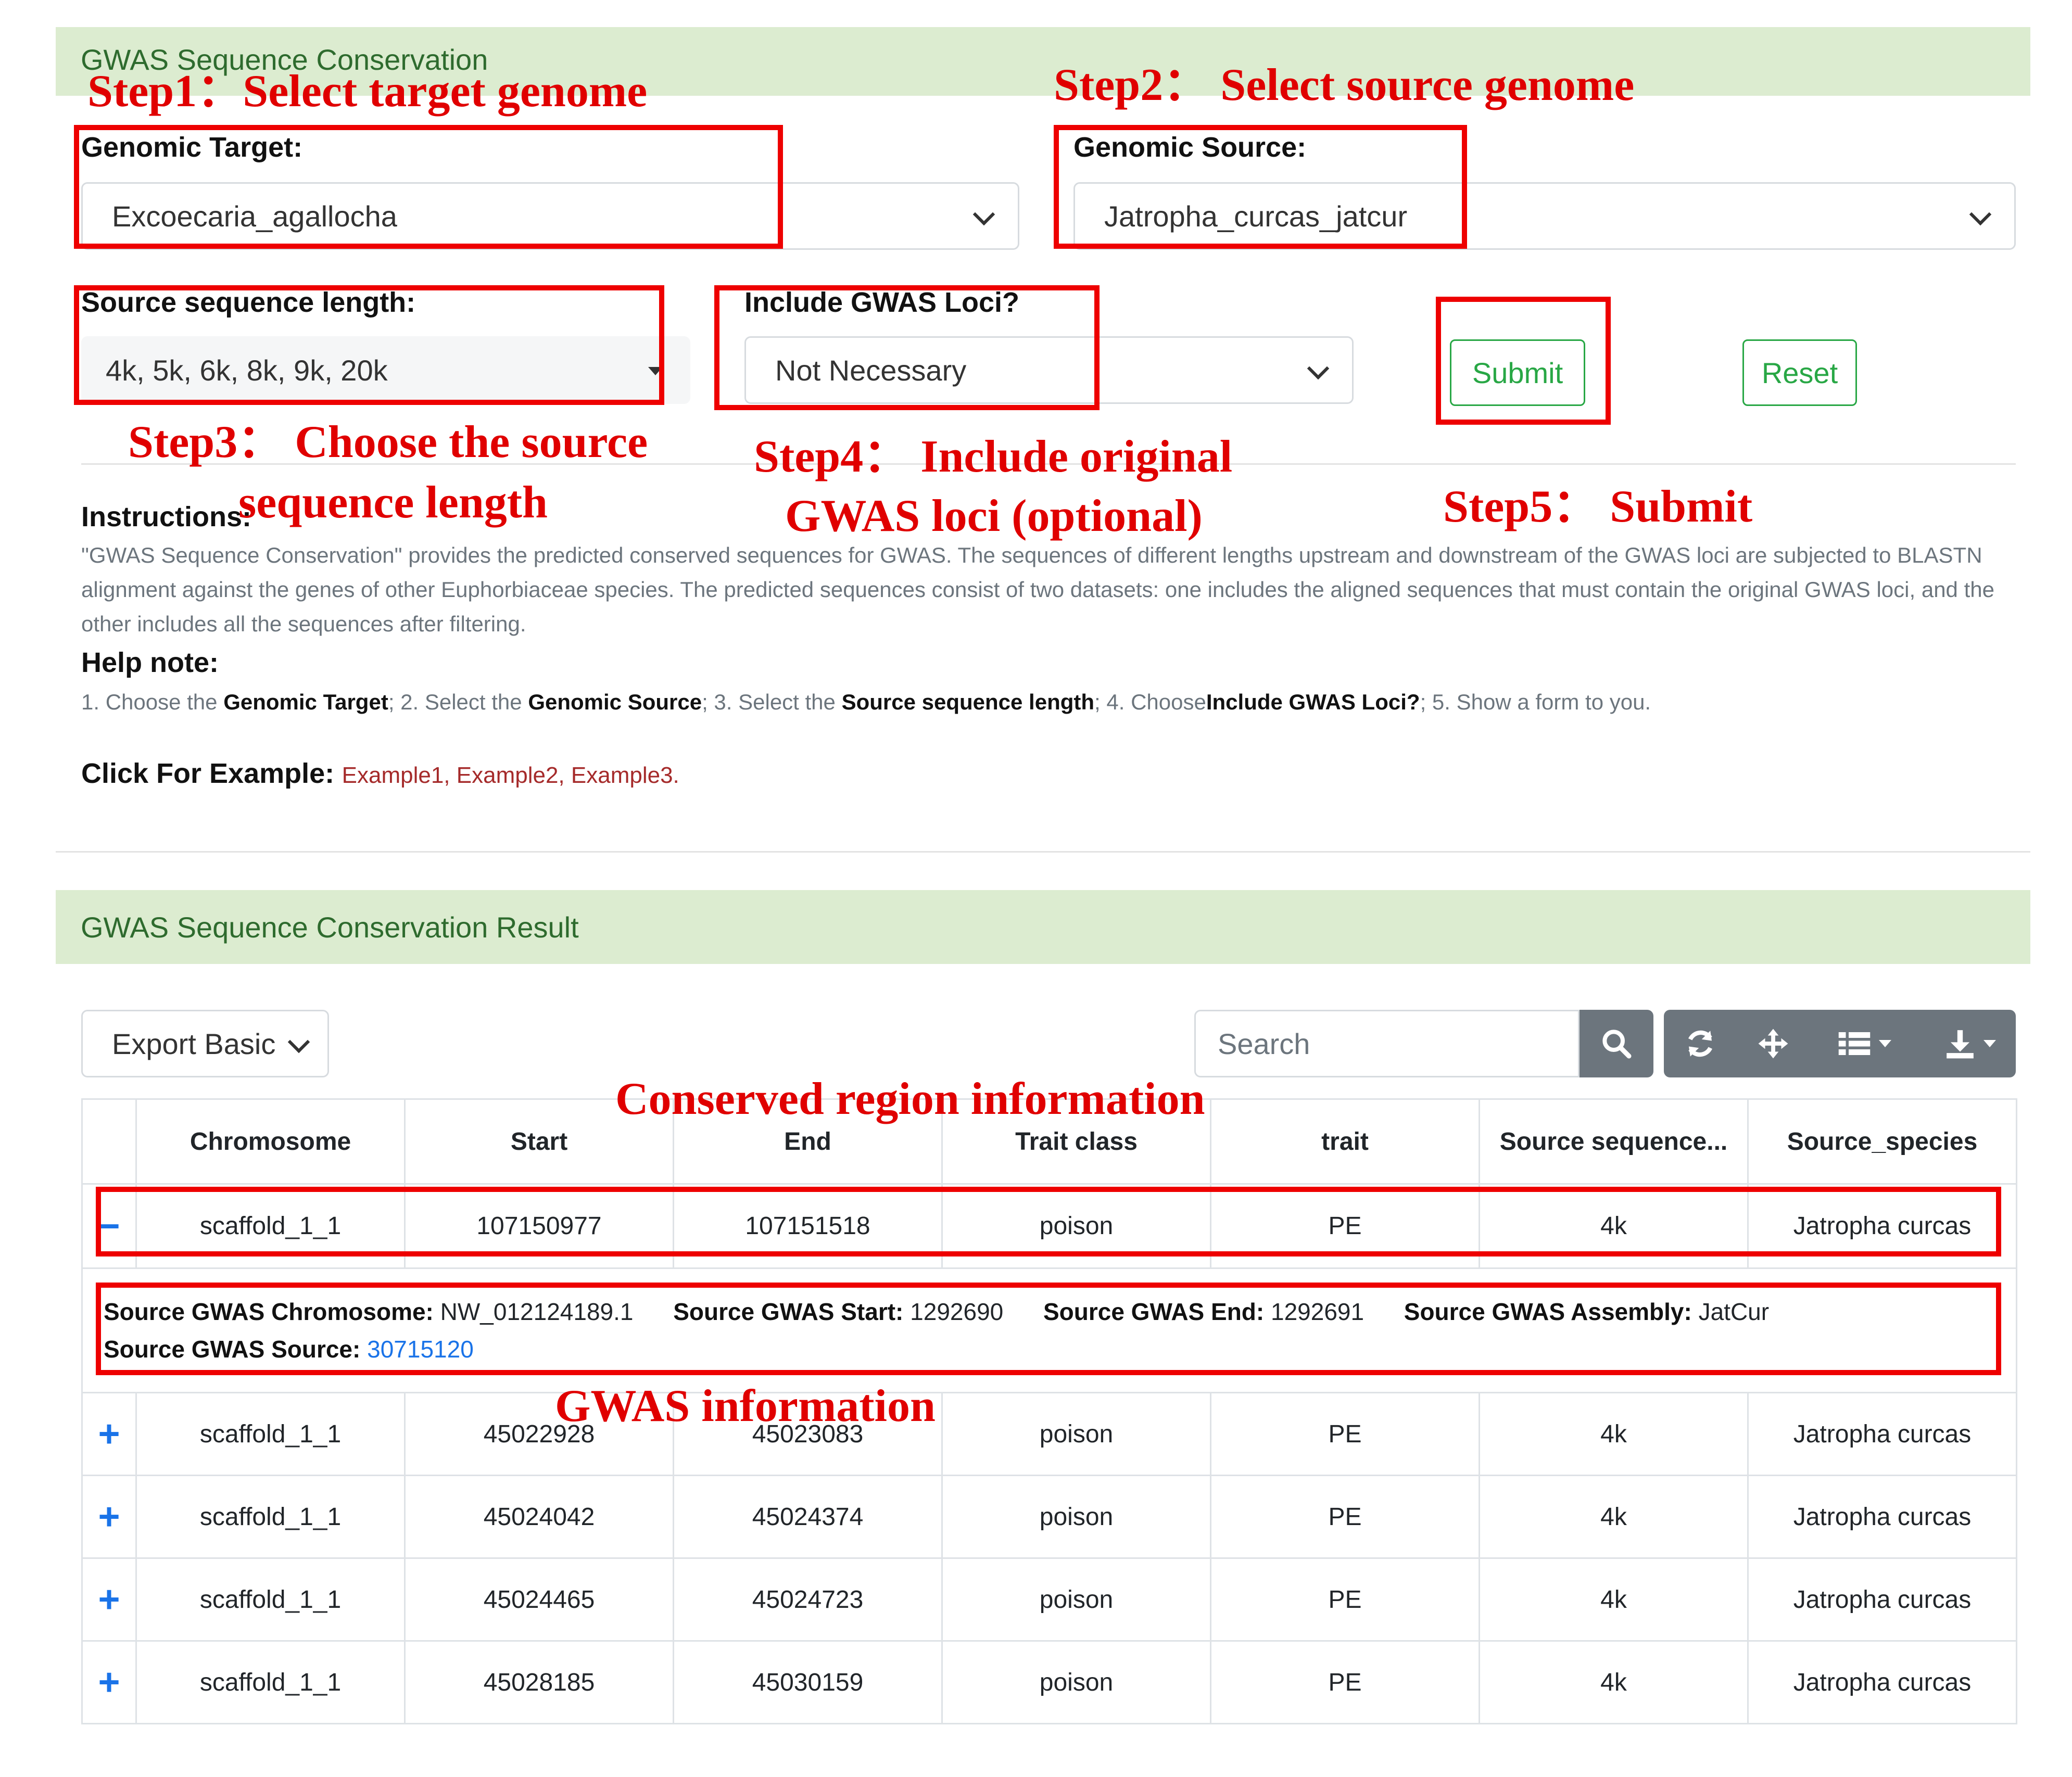 The image size is (2072, 1777). I want to click on columns-icon, so click(1854, 1043).